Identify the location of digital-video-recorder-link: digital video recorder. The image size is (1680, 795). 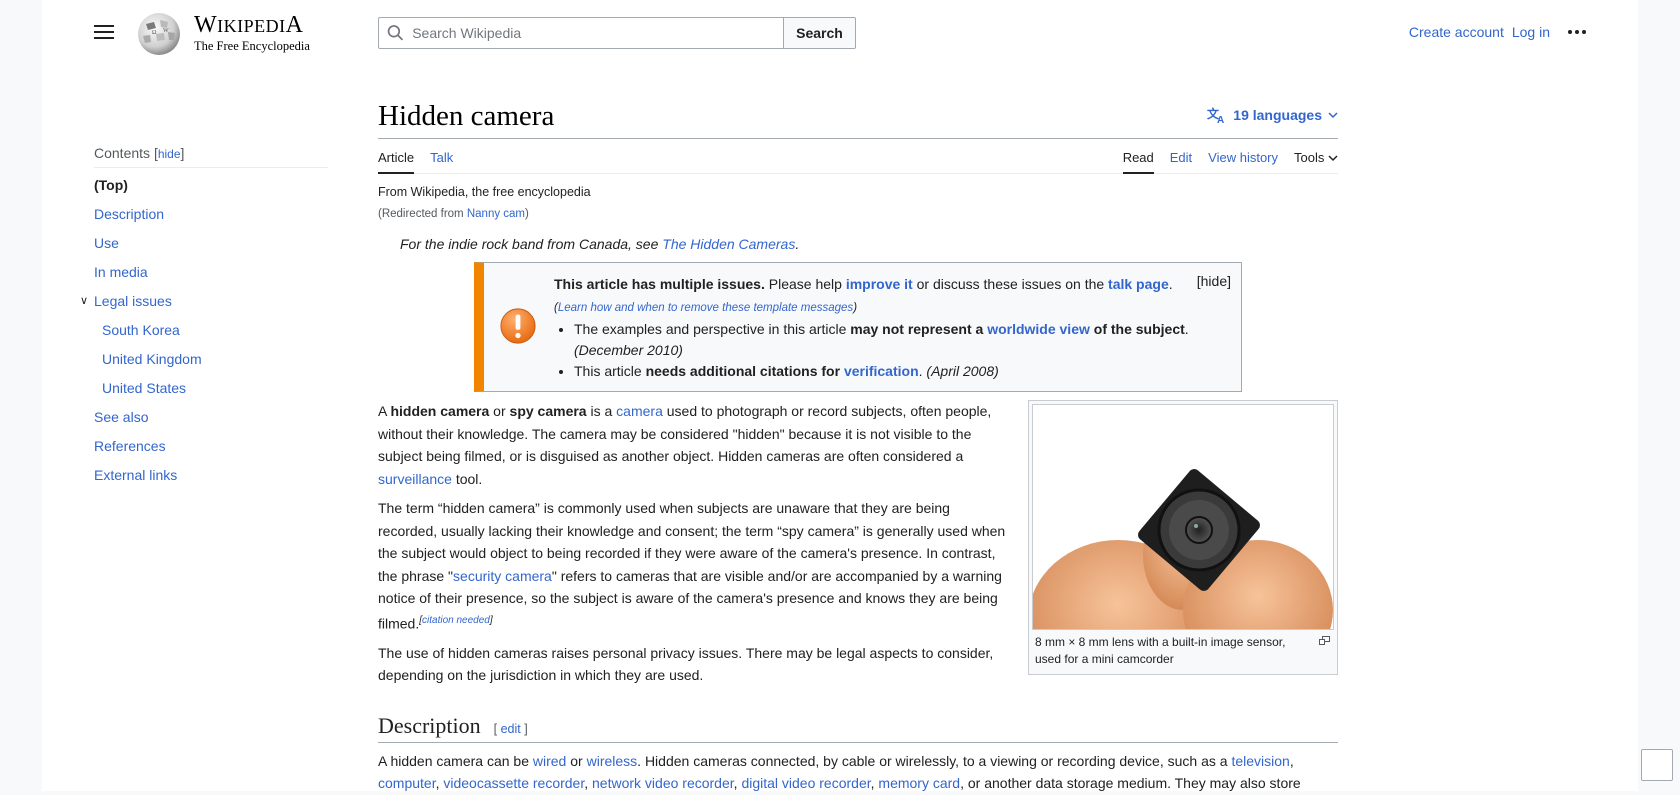
(805, 783).